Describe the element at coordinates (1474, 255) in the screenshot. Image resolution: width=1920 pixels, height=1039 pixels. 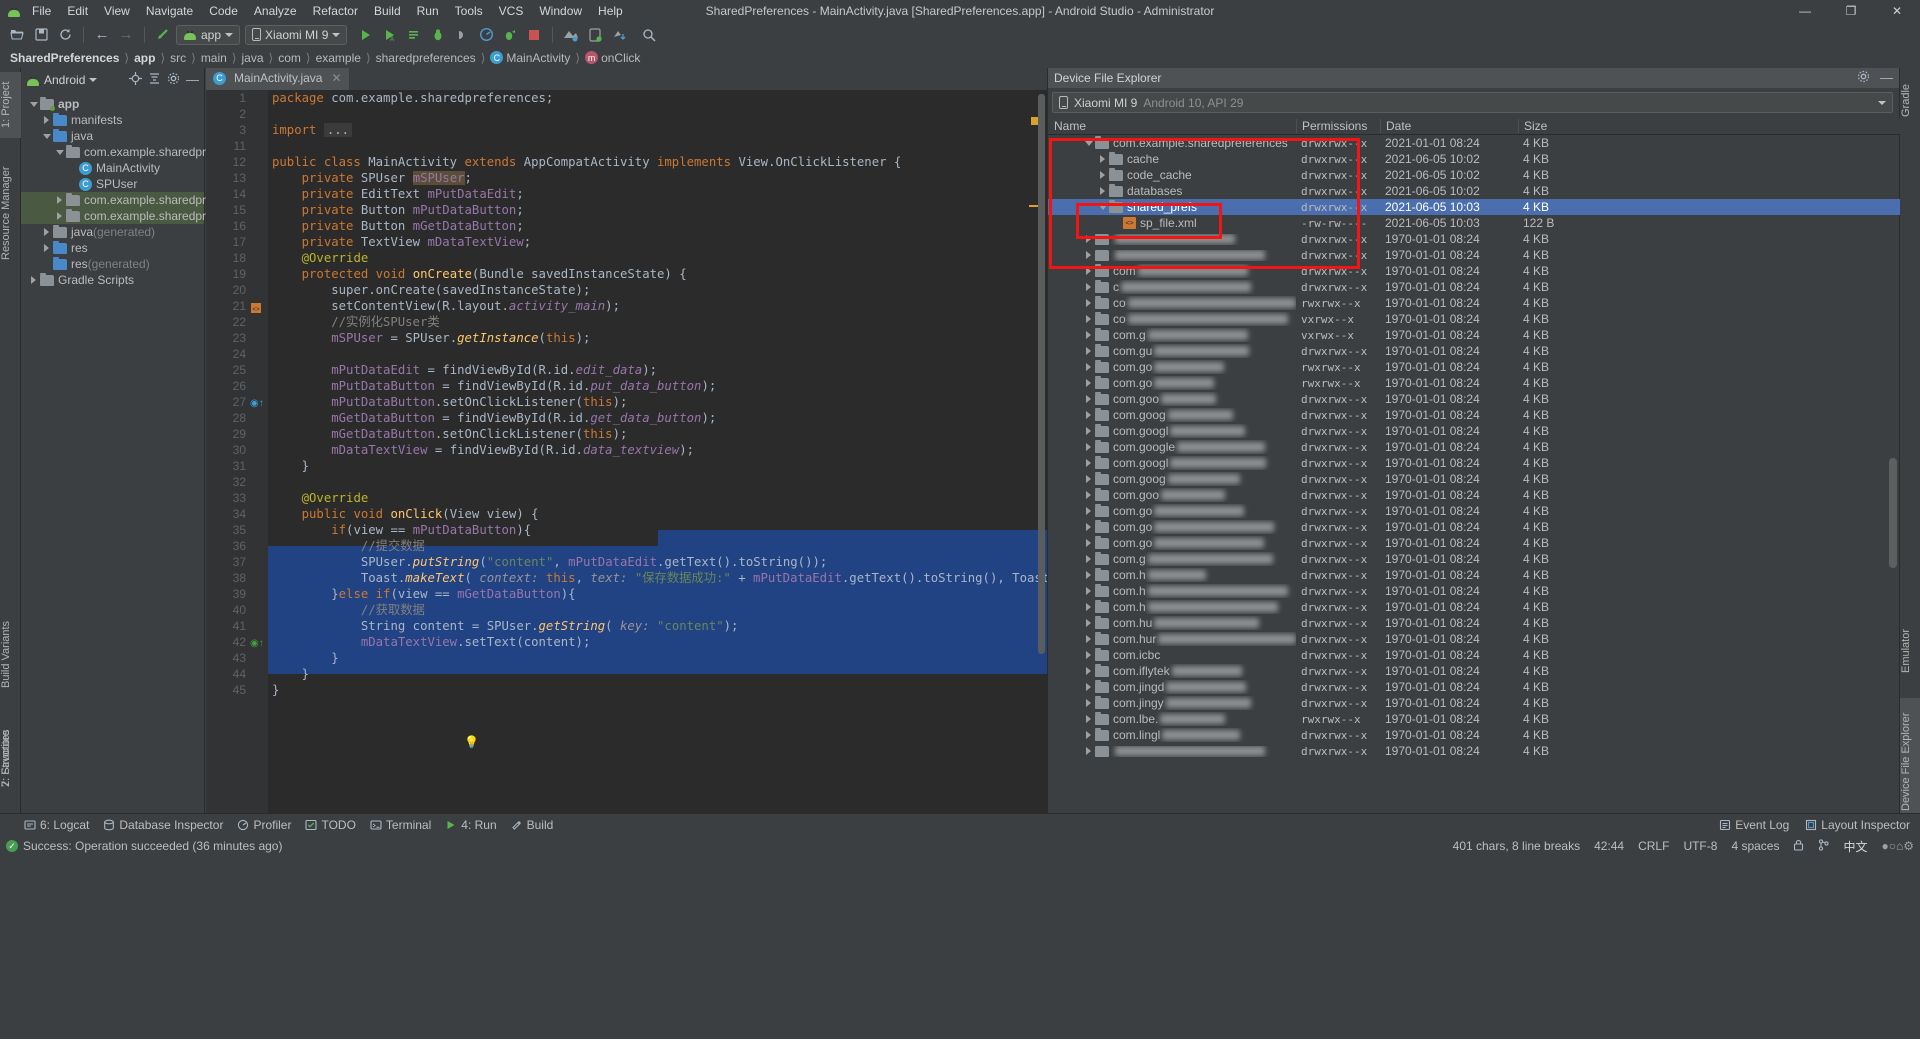
I see `file-row: drwxrwx--x 1970-01-01 08:24 4 KB` at that location.